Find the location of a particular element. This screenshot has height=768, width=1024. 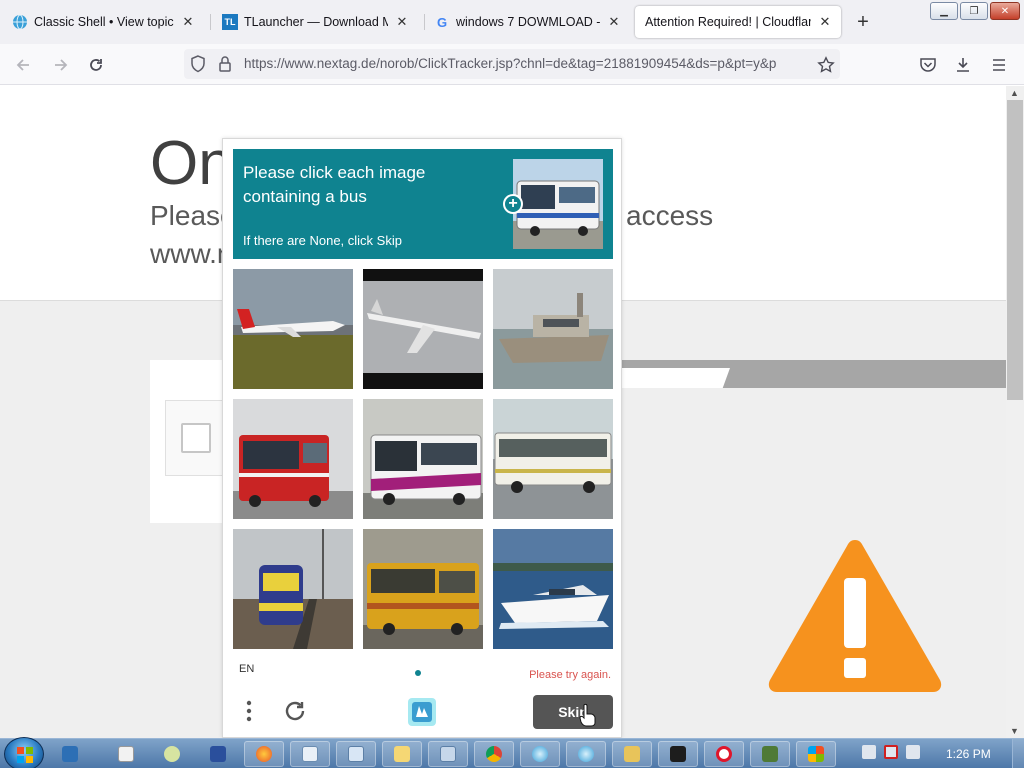

scrollbar-thumb is located at coordinates (1015, 250).